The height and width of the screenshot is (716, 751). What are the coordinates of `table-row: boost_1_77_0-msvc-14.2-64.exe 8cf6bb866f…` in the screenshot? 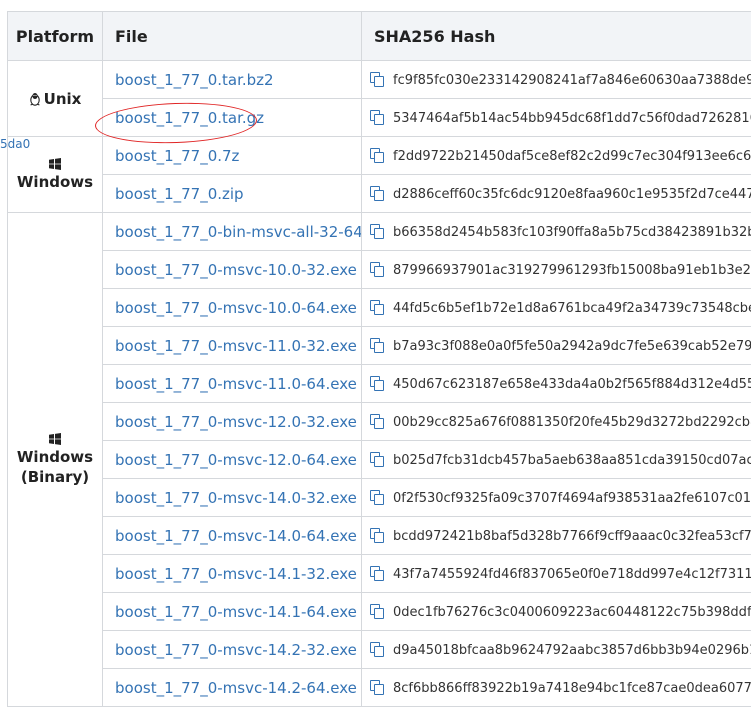 It's located at (379, 687).